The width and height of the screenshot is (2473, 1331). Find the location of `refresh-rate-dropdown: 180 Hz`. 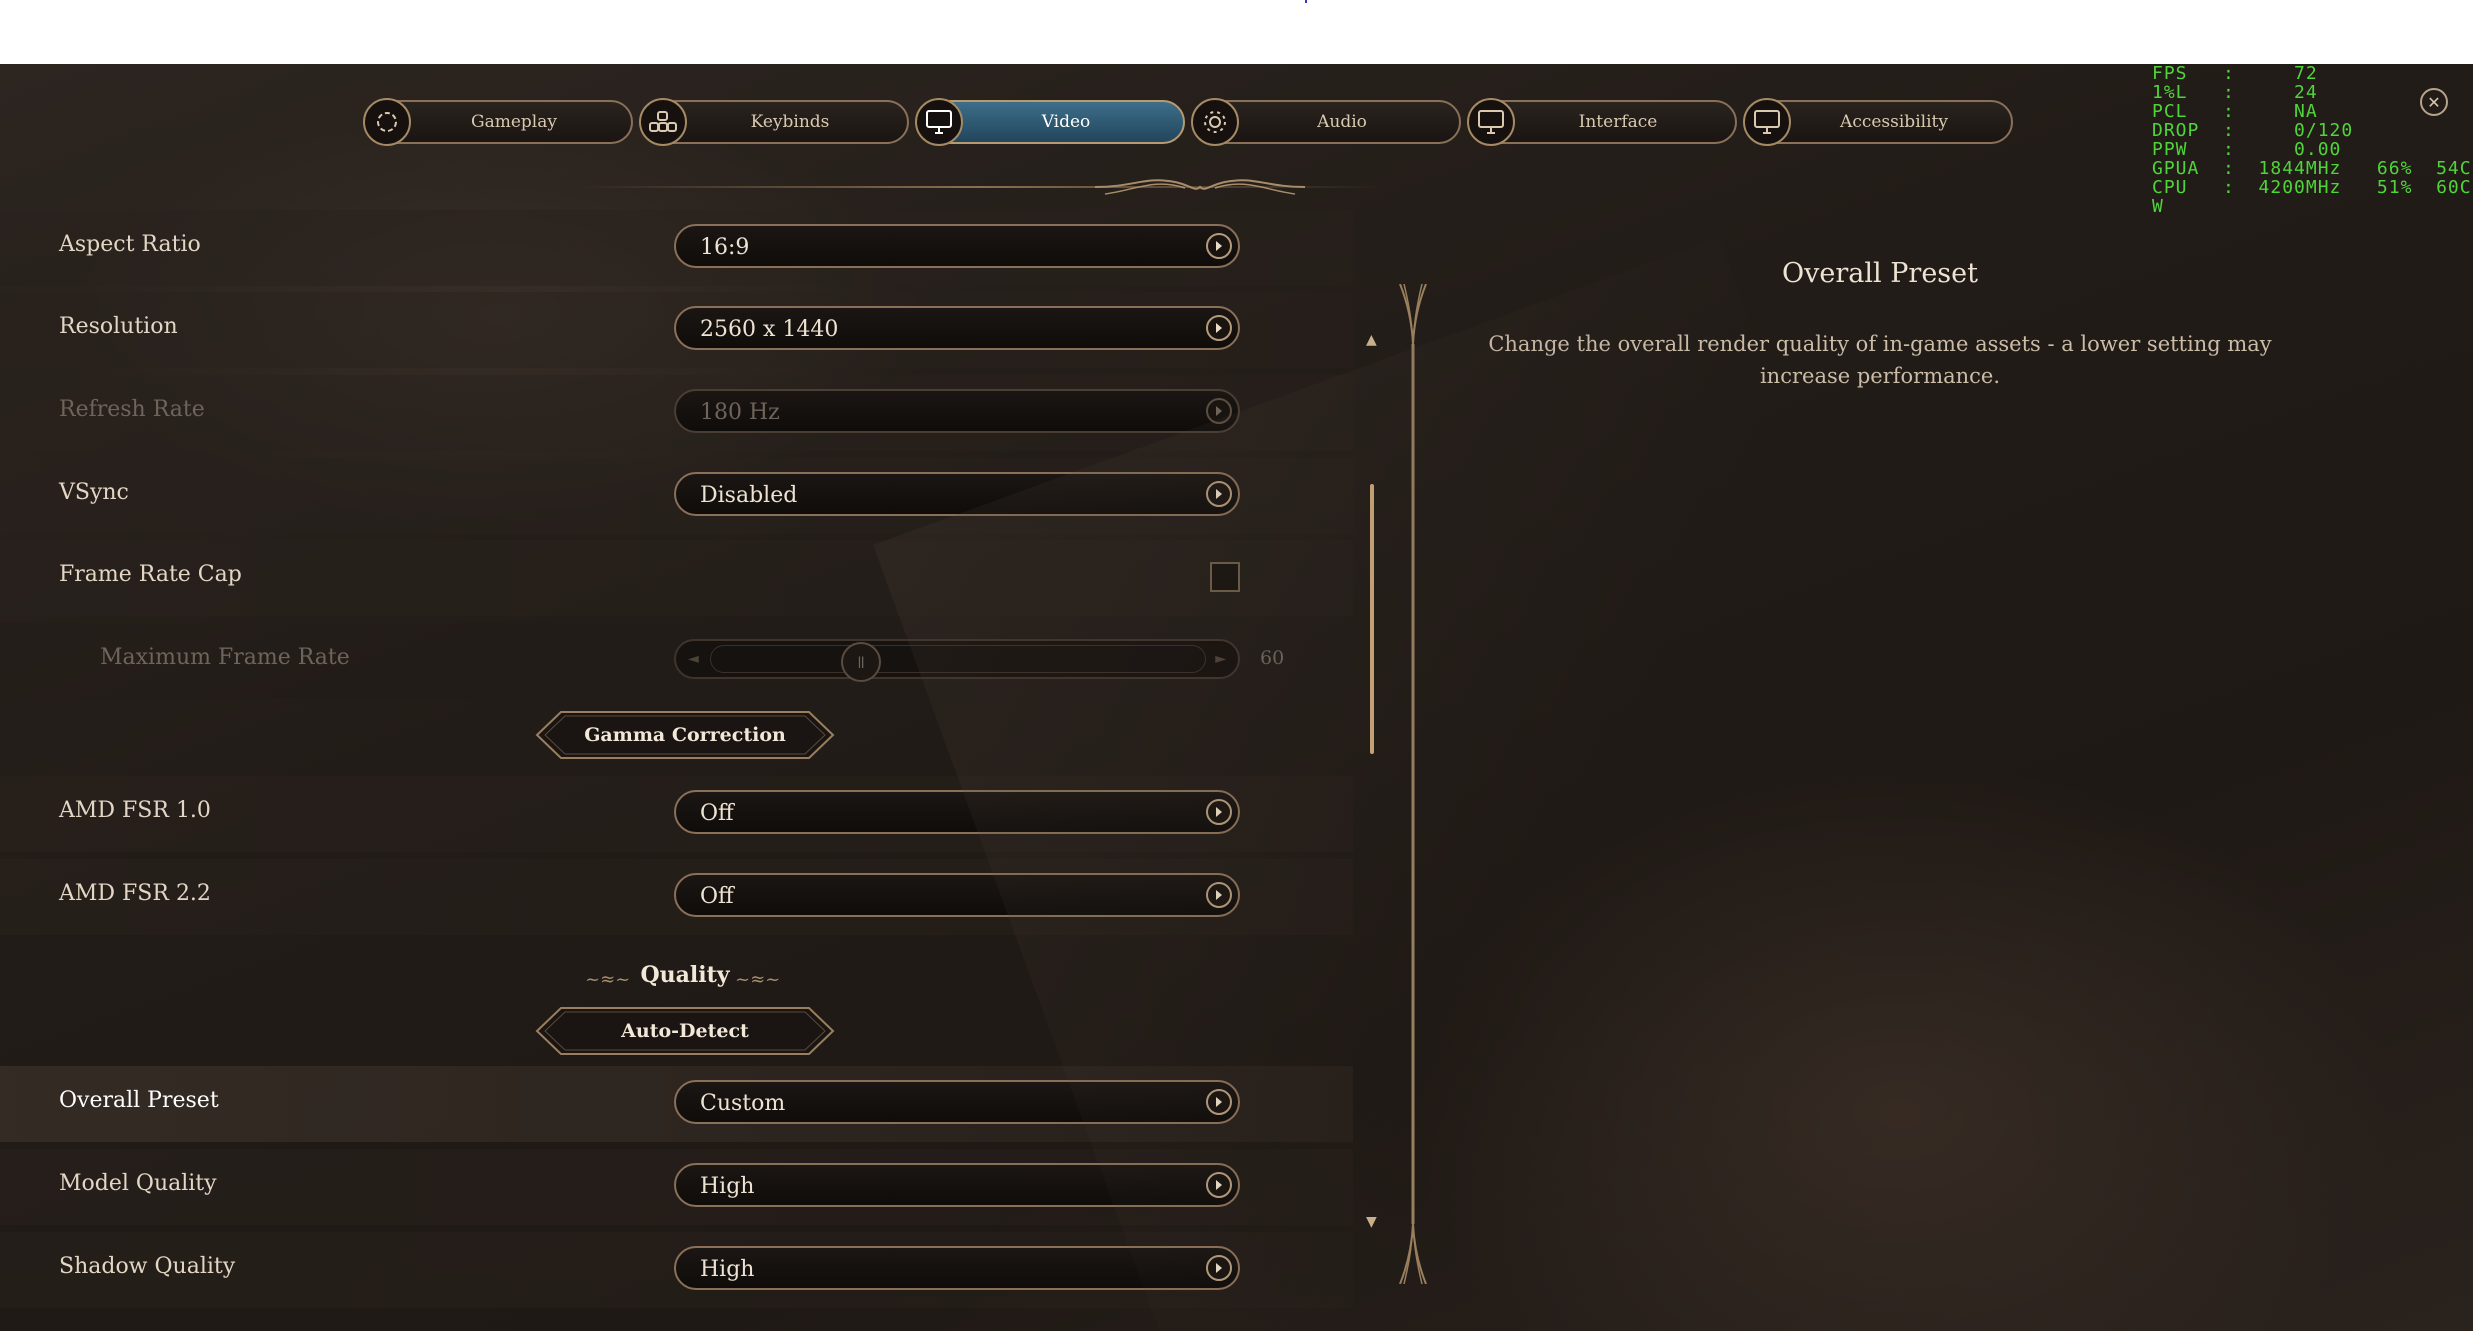

refresh-rate-dropdown: 180 Hz is located at coordinates (957, 411).